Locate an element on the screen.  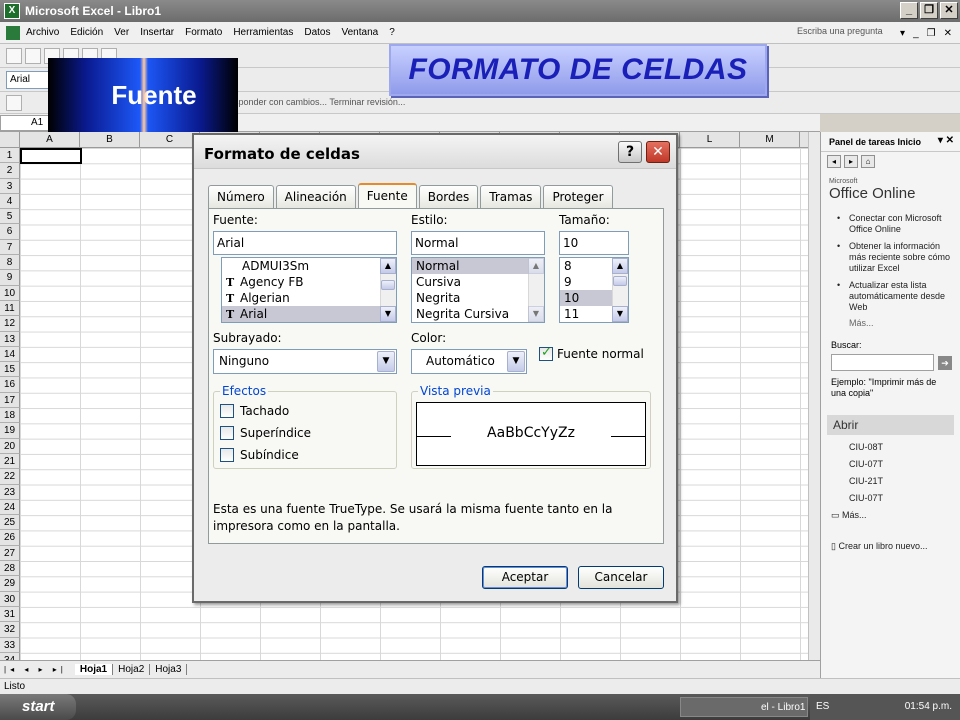
tp-recent-file: CIU-07T is located at coordinates (890, 464).